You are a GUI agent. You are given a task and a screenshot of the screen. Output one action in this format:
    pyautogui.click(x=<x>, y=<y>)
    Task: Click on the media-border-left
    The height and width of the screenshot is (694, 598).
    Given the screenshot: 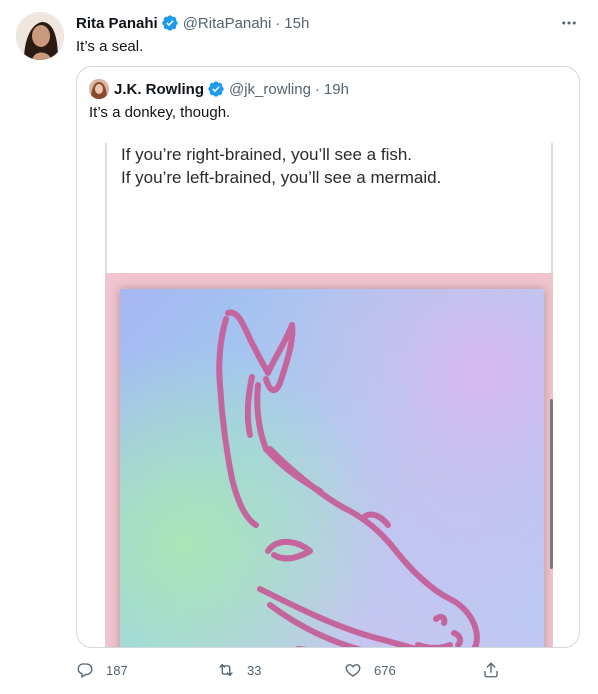 What is the action you would take?
    pyautogui.click(x=106, y=208)
    